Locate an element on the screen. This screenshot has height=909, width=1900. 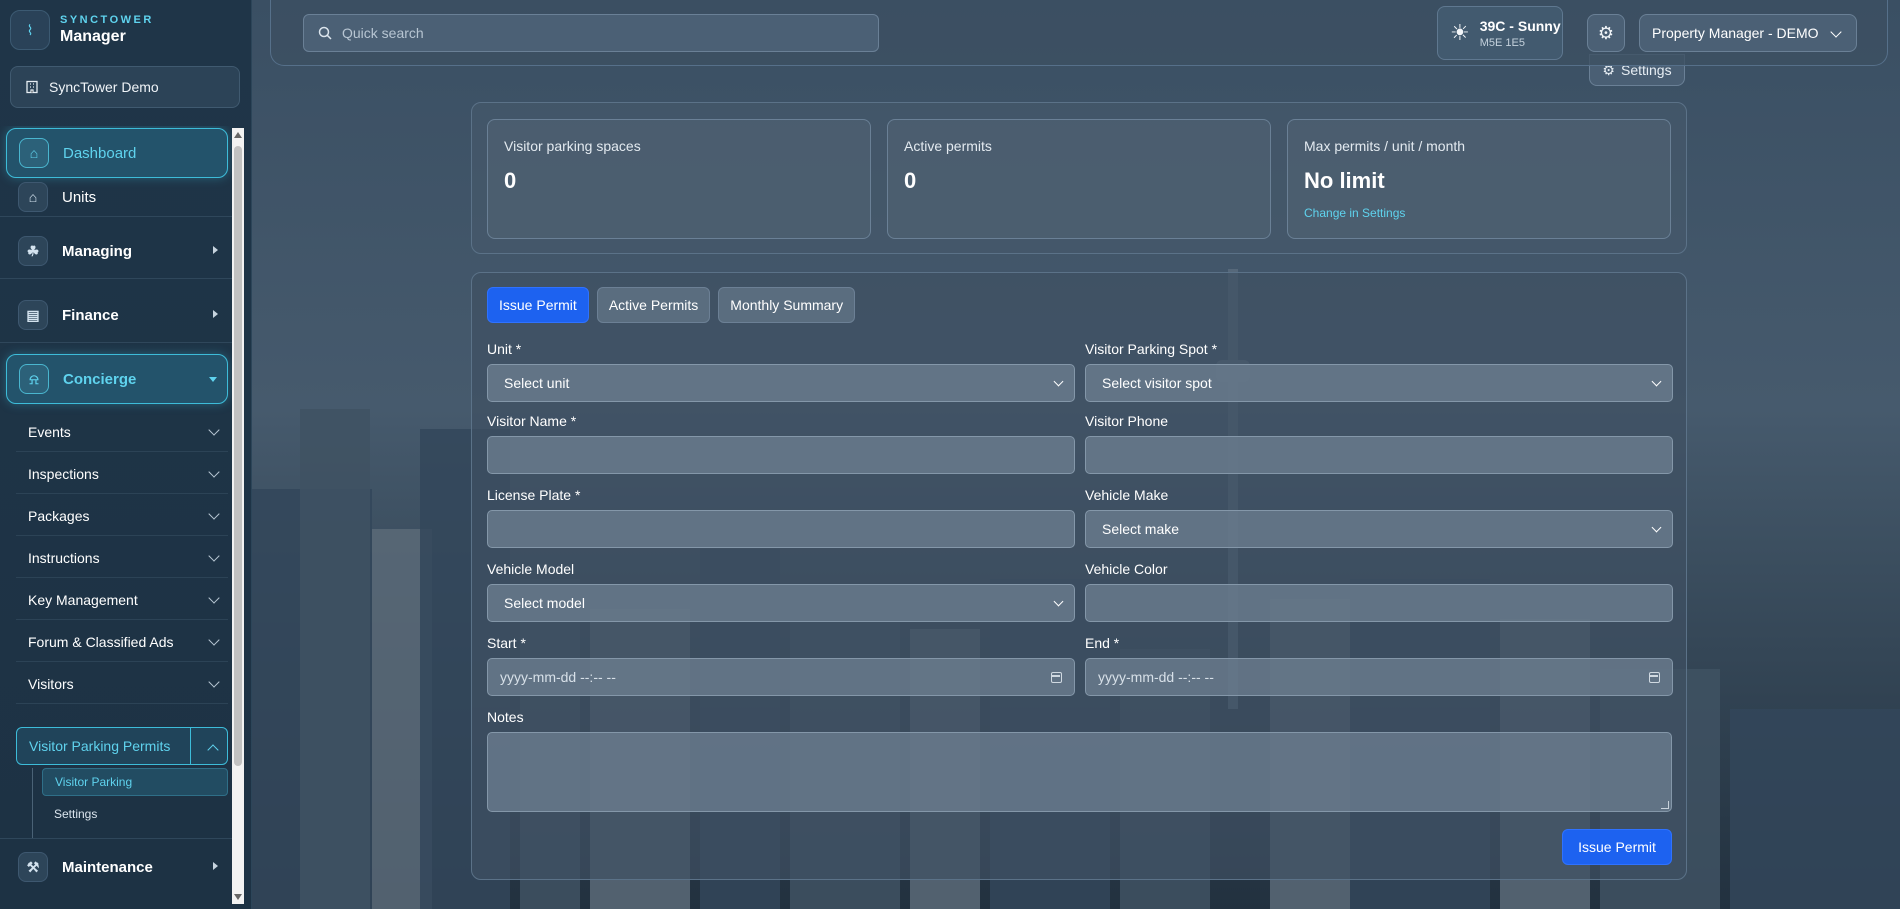
sidebar-sub-events: Events is located at coordinates (122, 432).